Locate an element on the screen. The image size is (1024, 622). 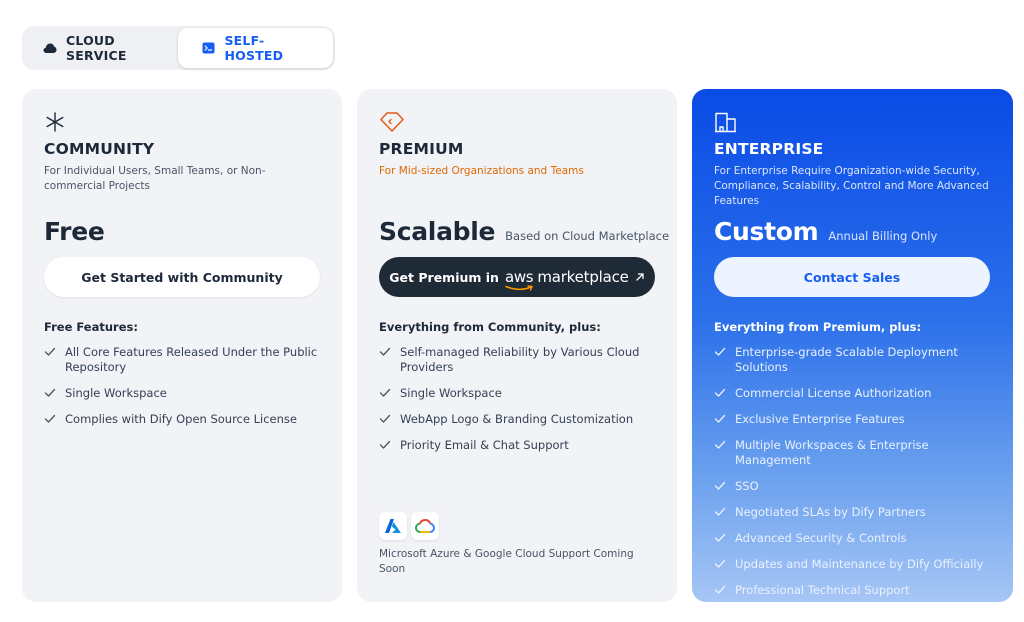
feature-item: Advanced Security & Controls is located at coordinates (854, 538).